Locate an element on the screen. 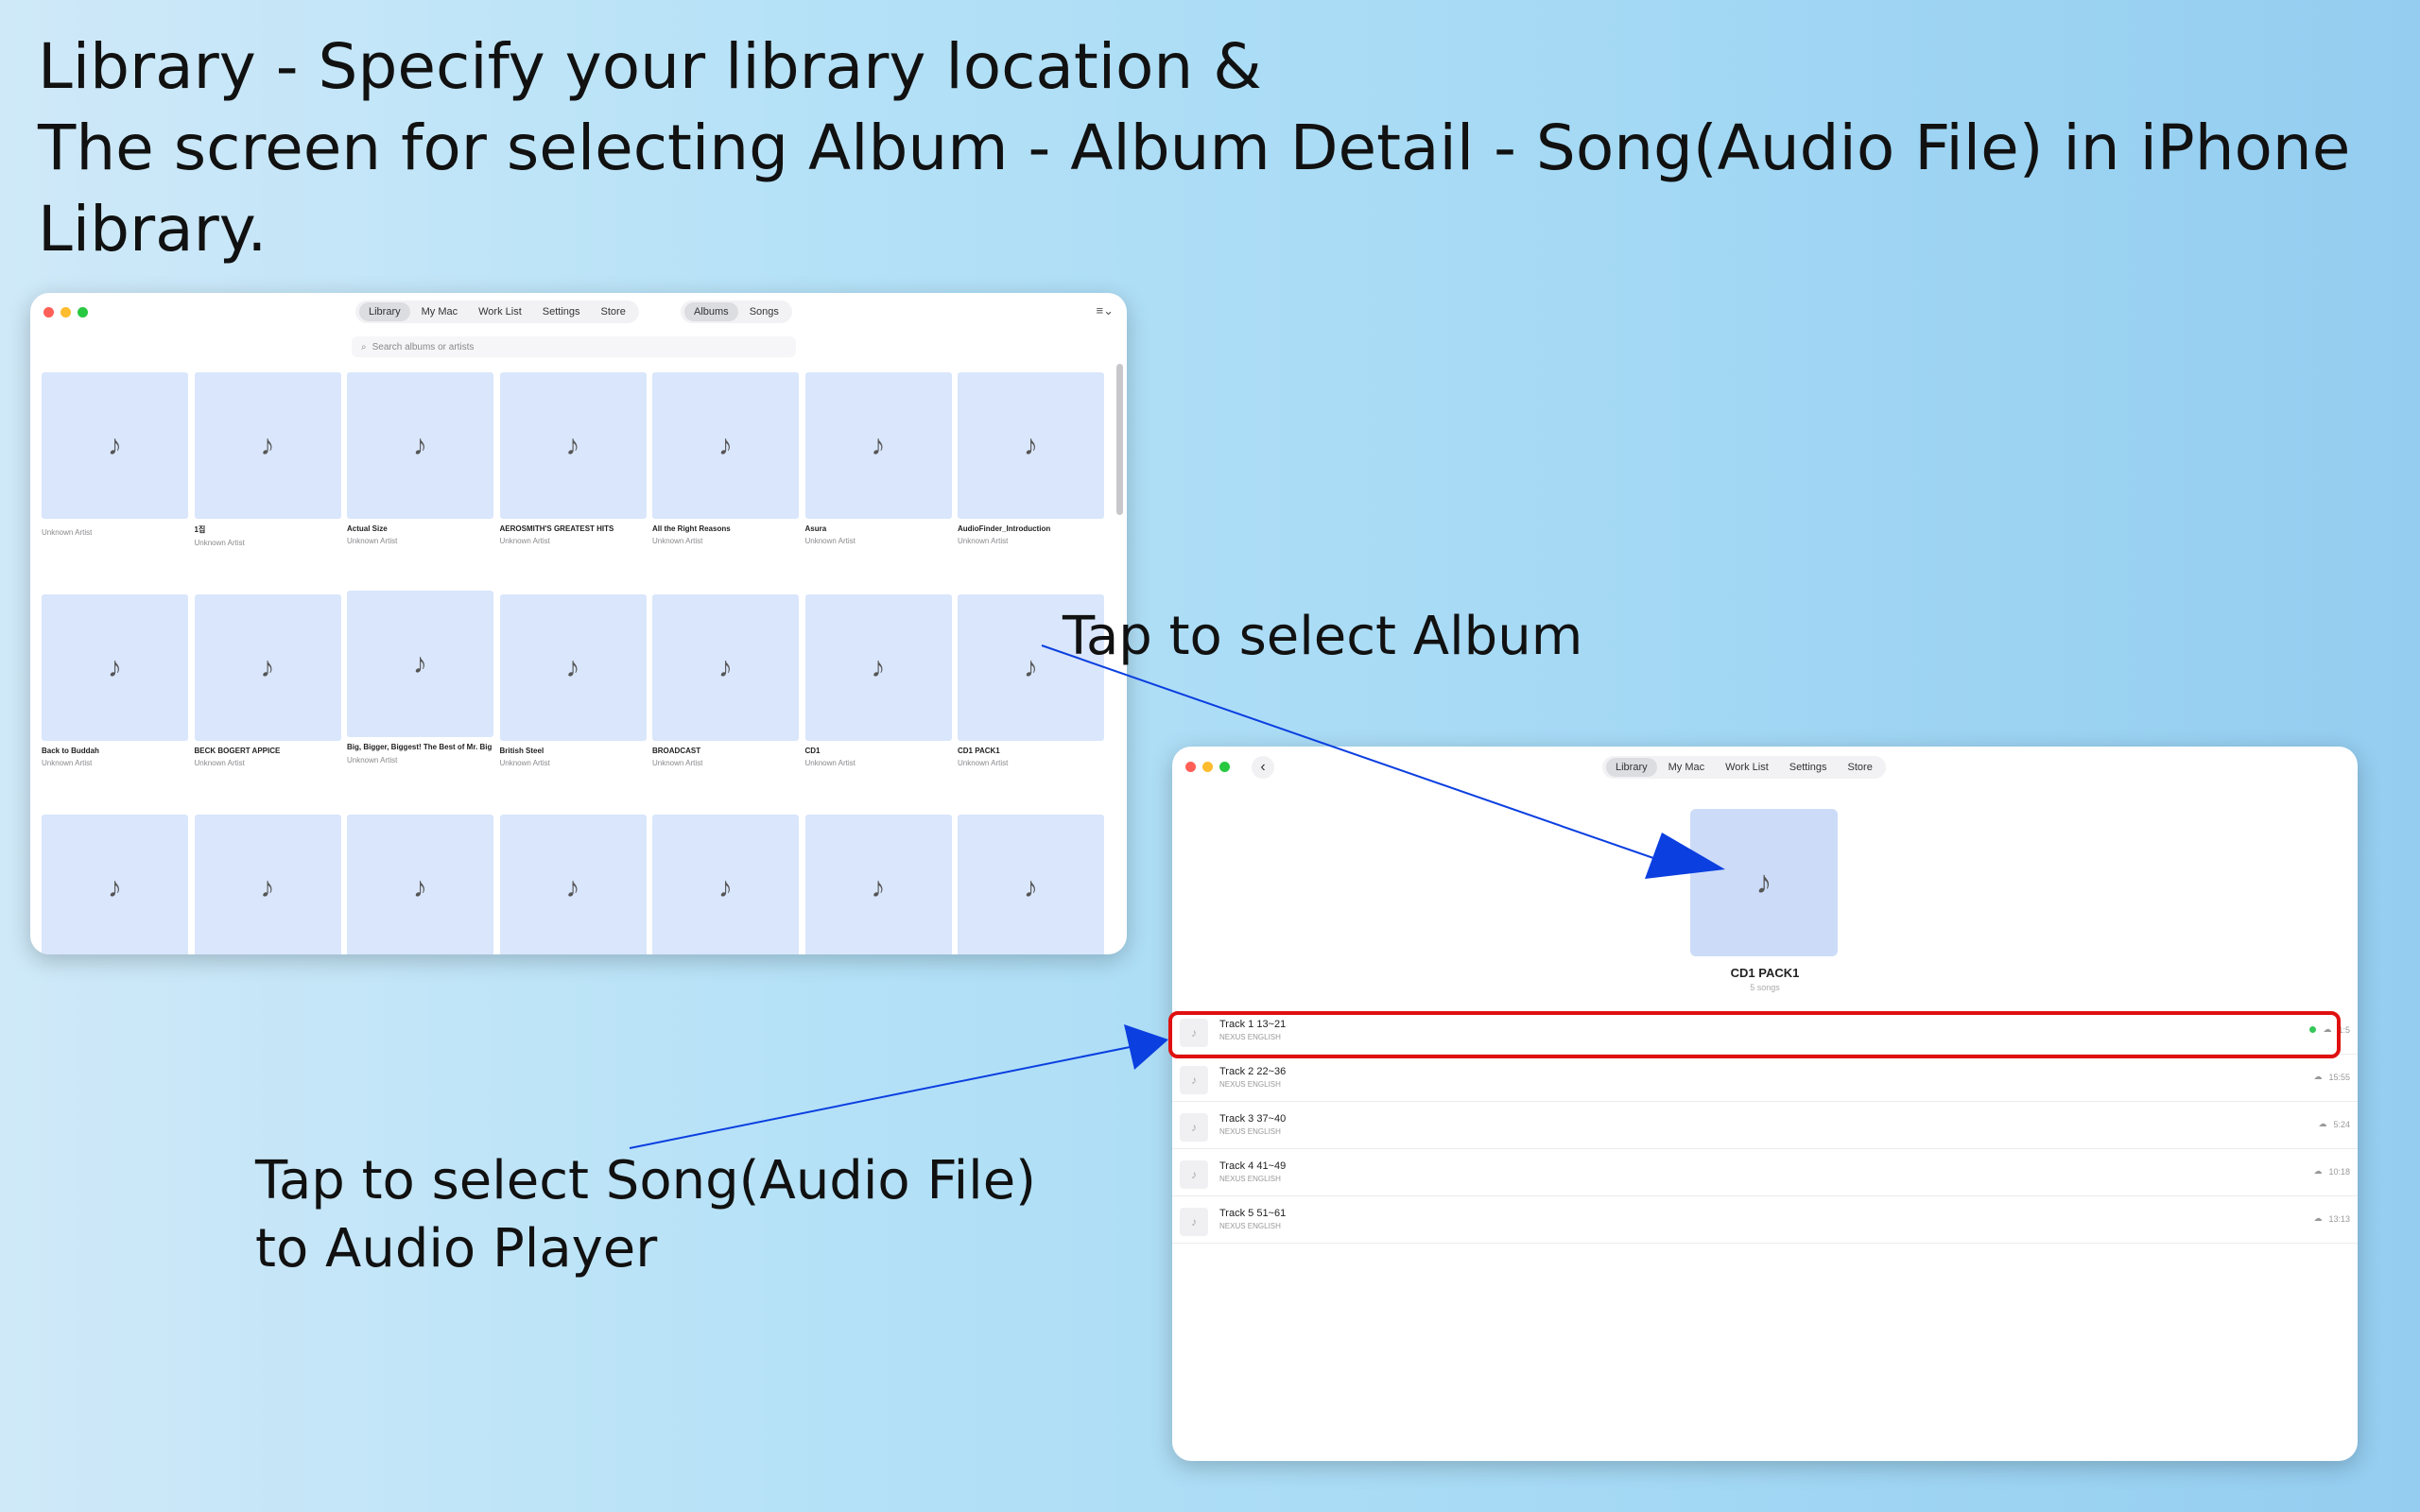 The height and width of the screenshot is (1512, 2420). arrow-to-song is located at coordinates (891, 1095).